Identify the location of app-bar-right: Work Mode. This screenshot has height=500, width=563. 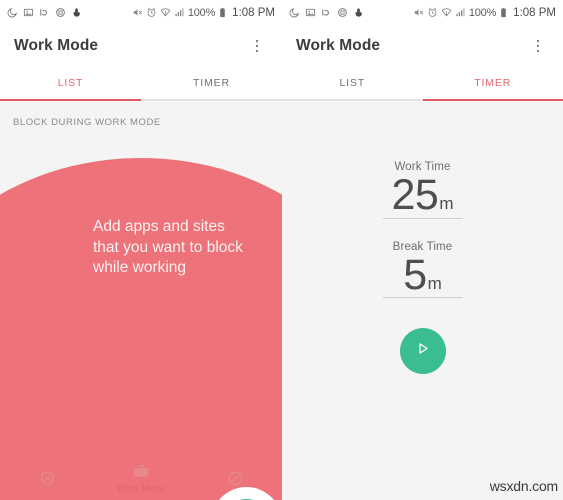
(422, 46).